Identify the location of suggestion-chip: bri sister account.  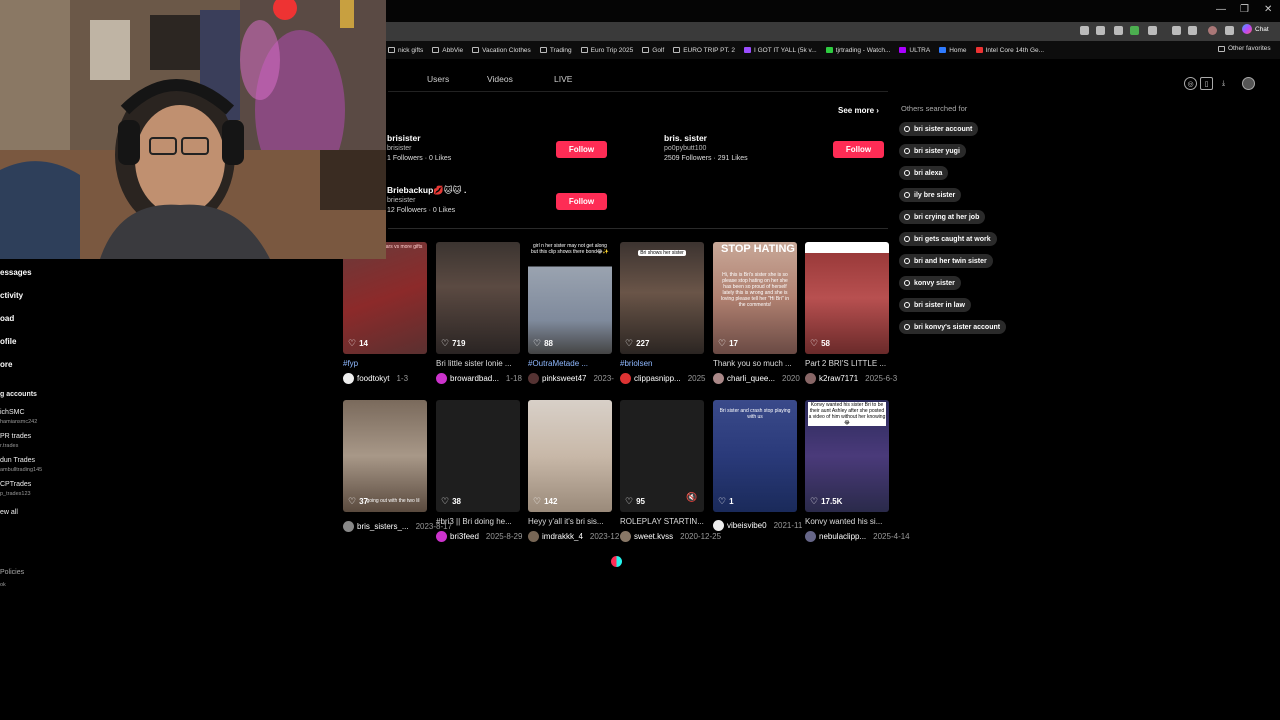
(939, 129).